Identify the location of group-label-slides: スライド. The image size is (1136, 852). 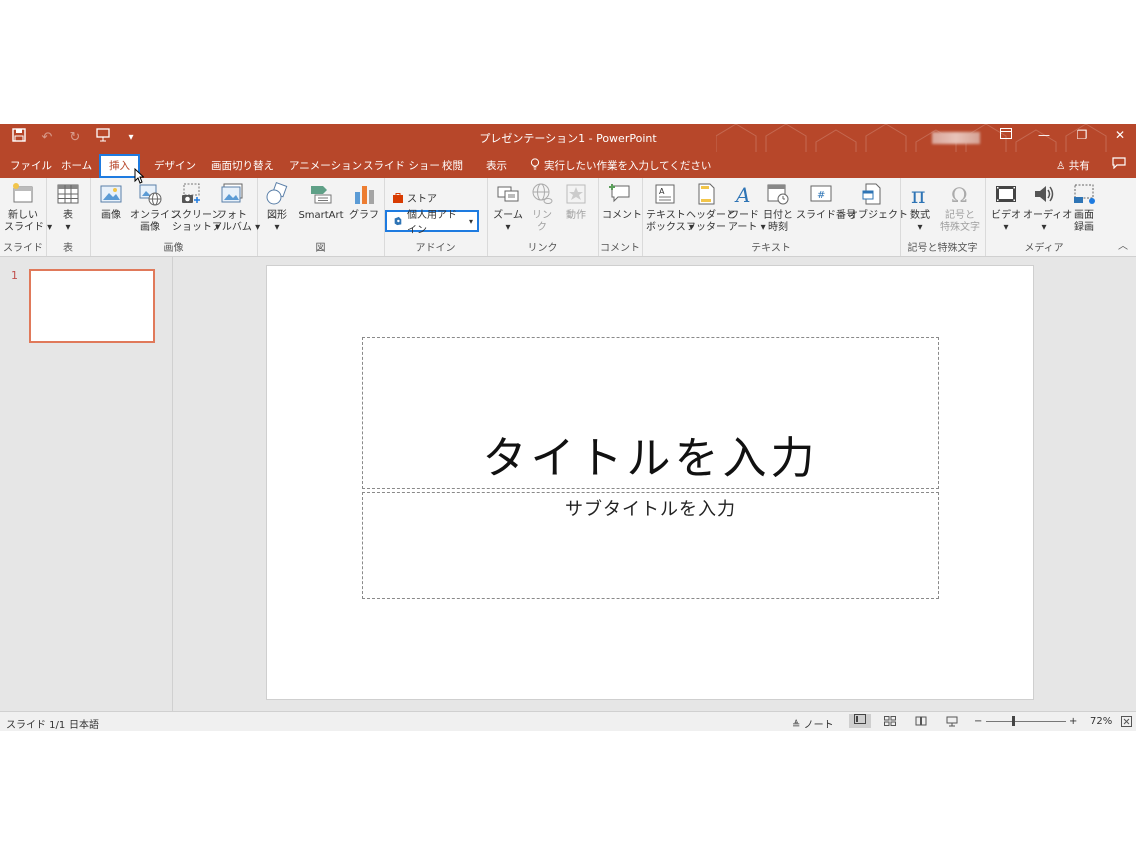
(23, 248).